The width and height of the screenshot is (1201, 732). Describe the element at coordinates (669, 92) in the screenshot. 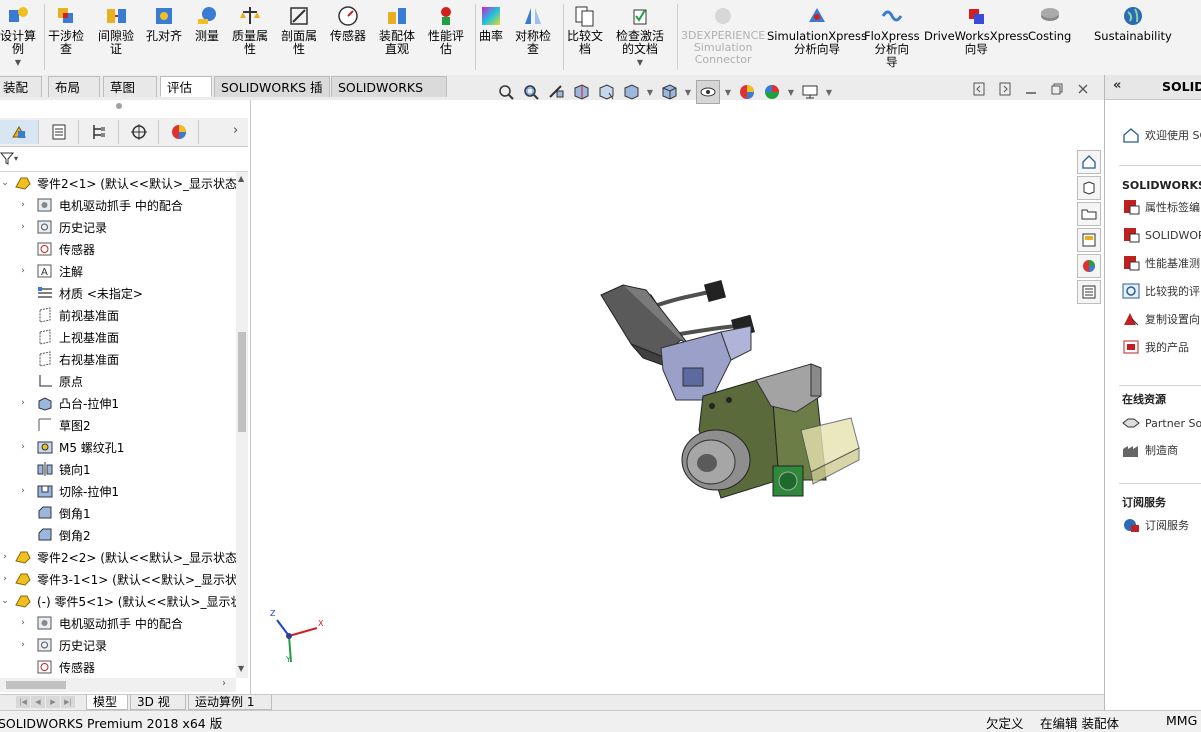

I see `display-style-button` at that location.